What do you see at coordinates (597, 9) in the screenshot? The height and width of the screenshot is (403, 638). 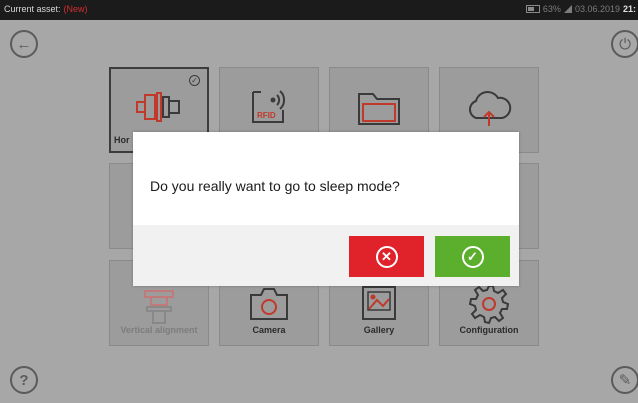 I see `status-date: 03.06.2019` at bounding box center [597, 9].